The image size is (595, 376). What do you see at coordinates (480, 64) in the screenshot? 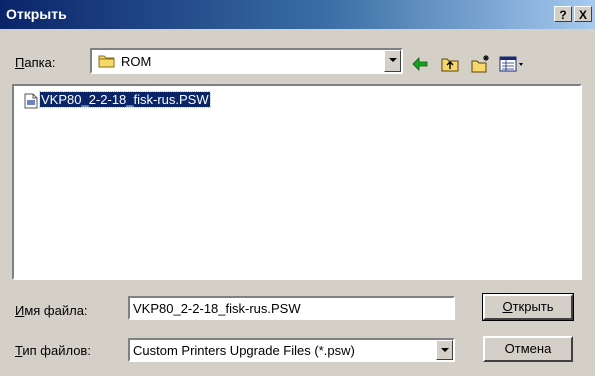
I see `new-folder-icon` at bounding box center [480, 64].